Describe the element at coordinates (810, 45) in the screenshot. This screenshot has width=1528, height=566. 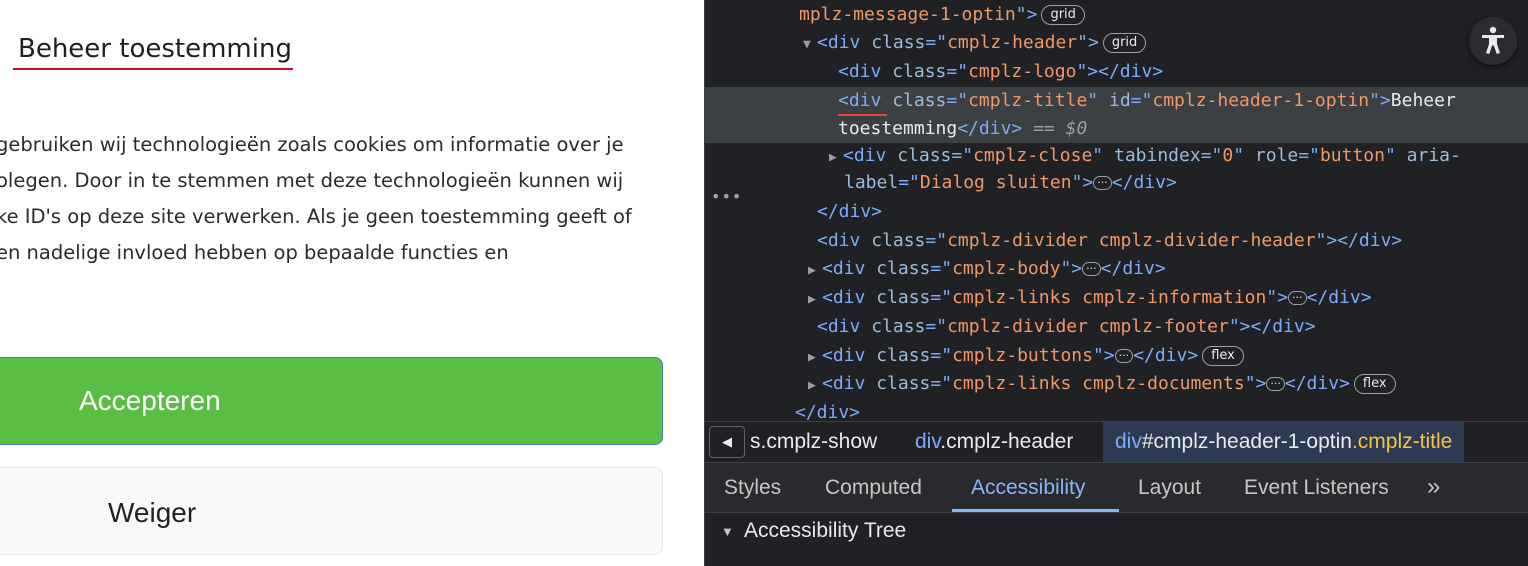
I see `expand-triangle-icon: ▼` at that location.